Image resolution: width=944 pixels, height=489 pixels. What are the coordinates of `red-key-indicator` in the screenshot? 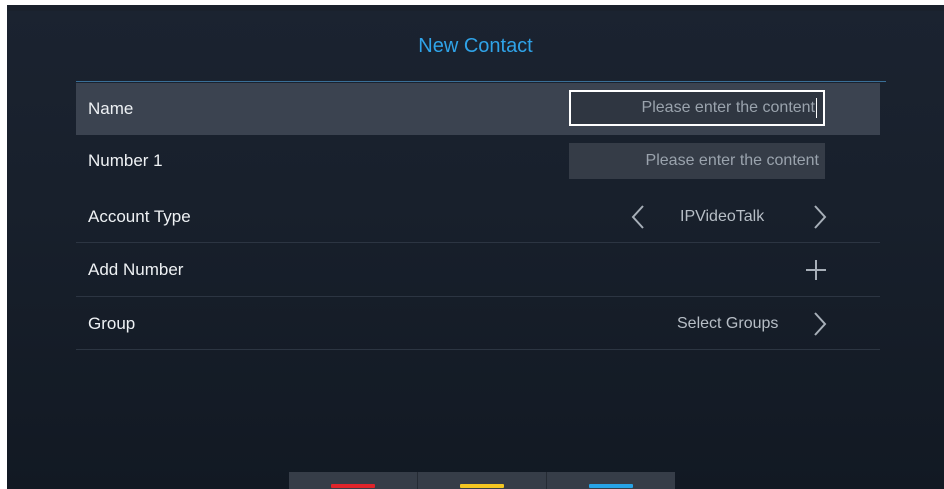 It's located at (353, 486).